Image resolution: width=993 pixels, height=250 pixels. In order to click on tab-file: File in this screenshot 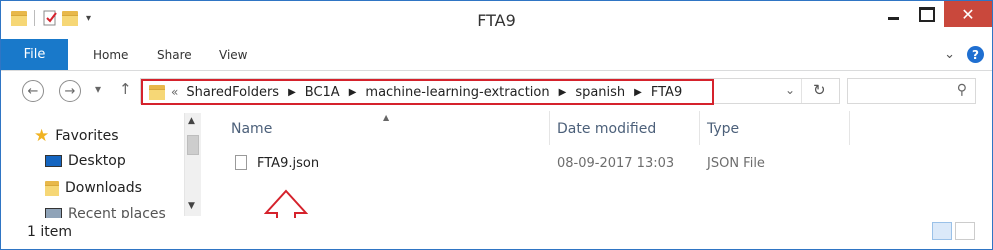, I will do `click(34, 54)`.